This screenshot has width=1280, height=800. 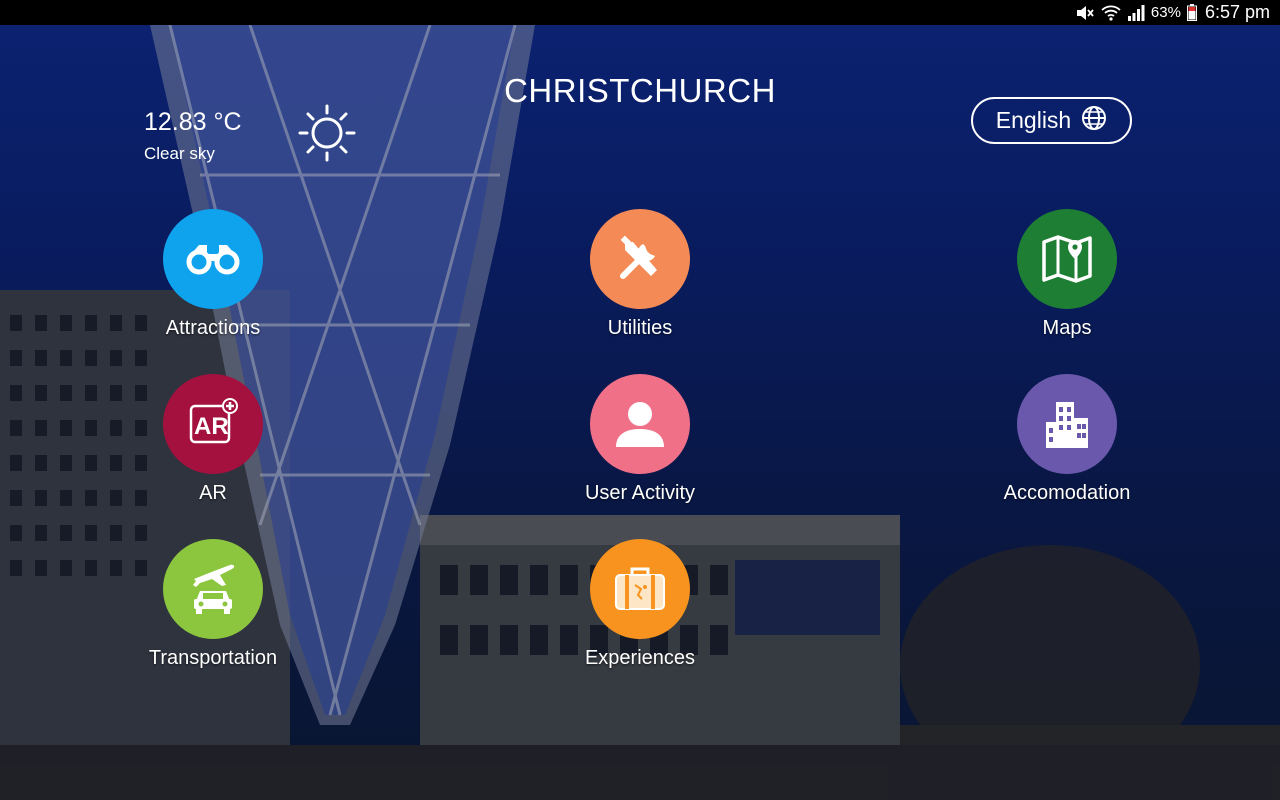 I want to click on tile-label: Utilities, so click(x=640, y=328).